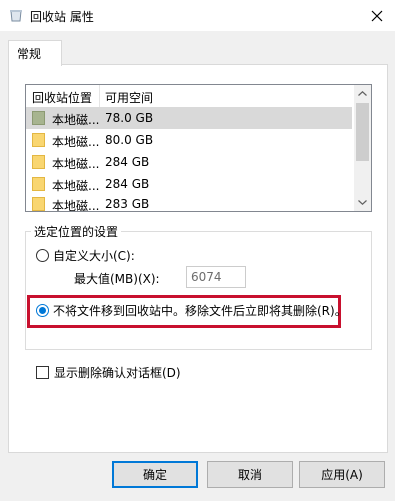 The height and width of the screenshot is (501, 395). Describe the element at coordinates (189, 202) in the screenshot. I see `list-item: 本地磁... 283 GB` at that location.